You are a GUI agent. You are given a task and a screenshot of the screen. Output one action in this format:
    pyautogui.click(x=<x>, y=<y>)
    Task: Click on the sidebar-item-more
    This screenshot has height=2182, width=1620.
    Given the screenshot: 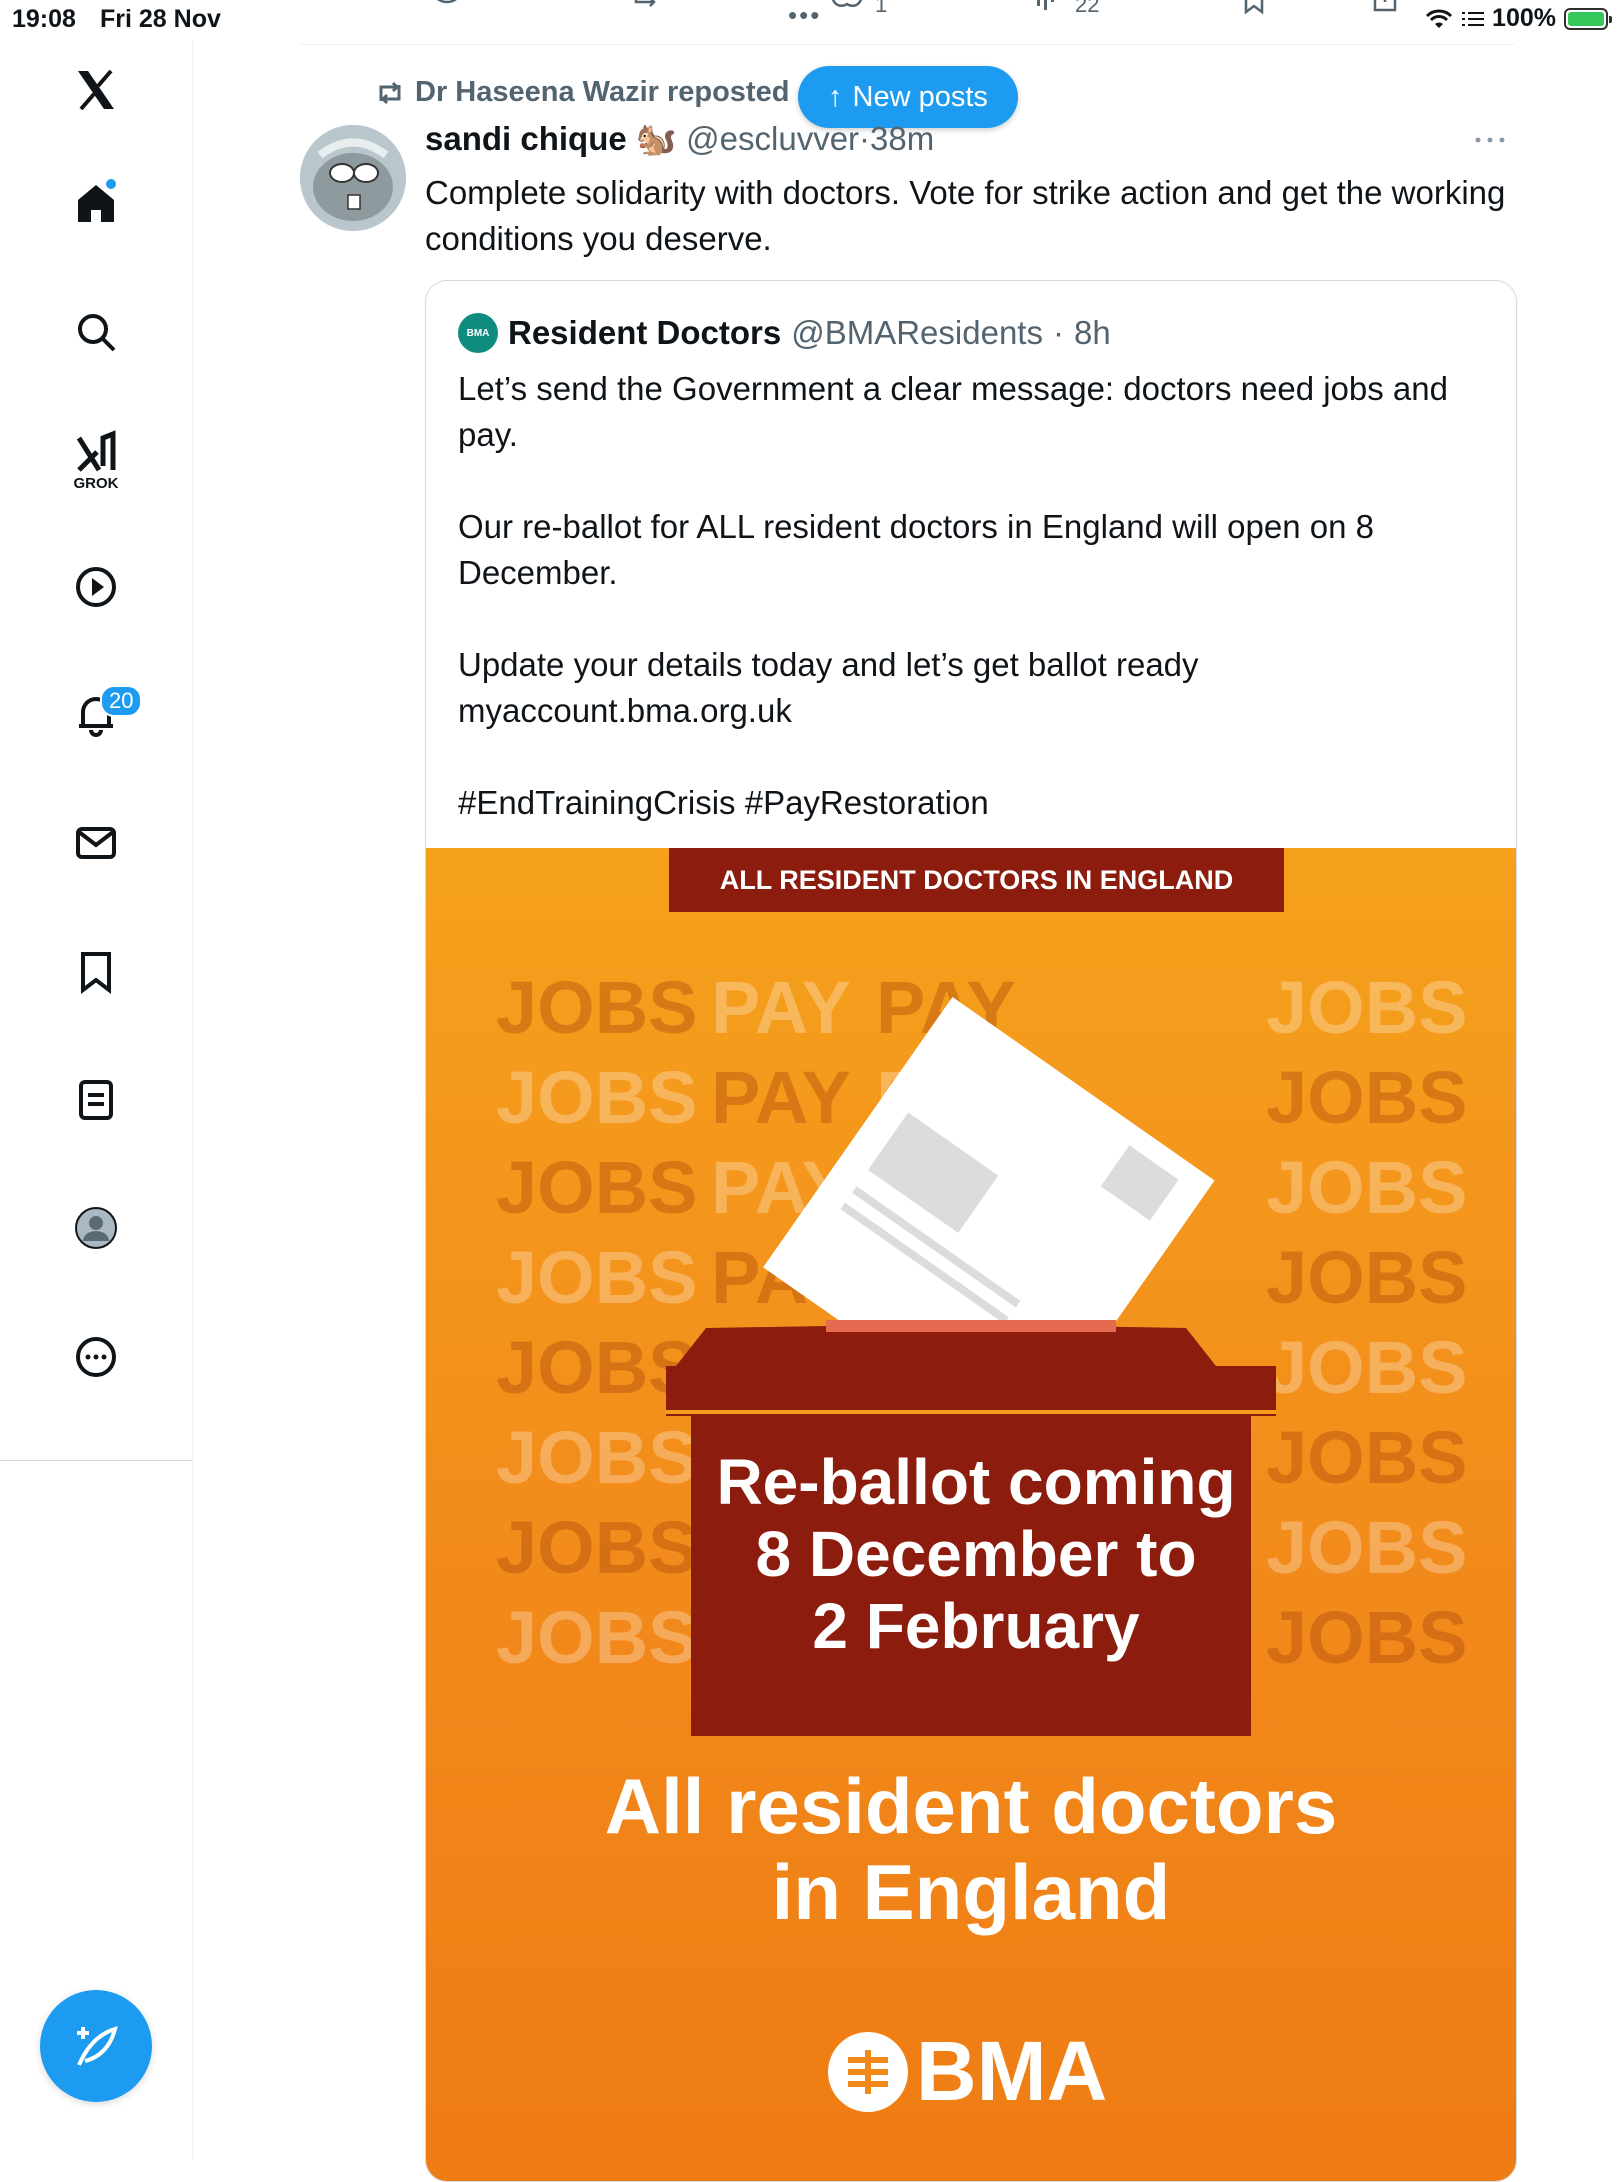 What is the action you would take?
    pyautogui.click(x=96, y=1357)
    